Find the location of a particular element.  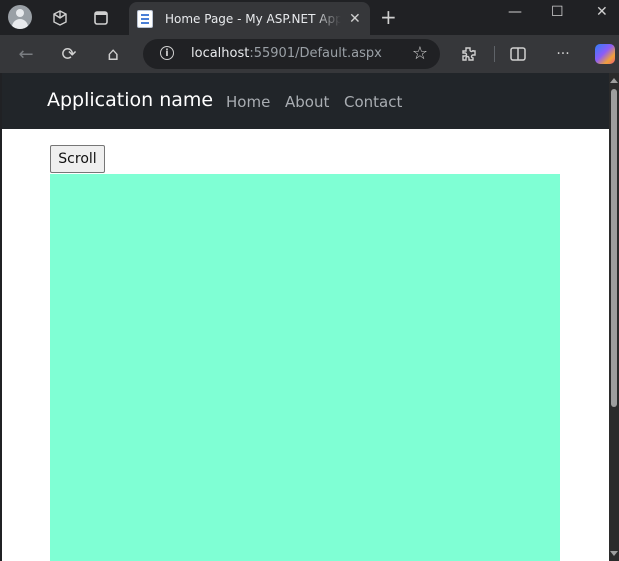

back-icon: ← is located at coordinates (26, 54).